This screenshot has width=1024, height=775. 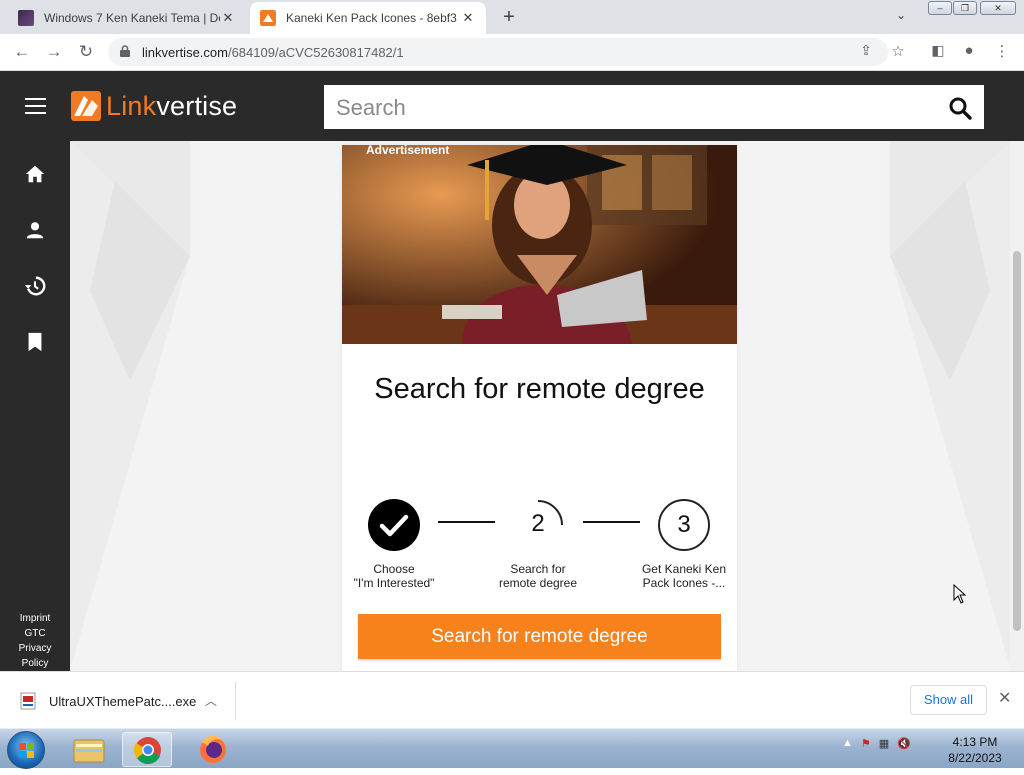 I want to click on ad-photo, so click(x=539, y=244).